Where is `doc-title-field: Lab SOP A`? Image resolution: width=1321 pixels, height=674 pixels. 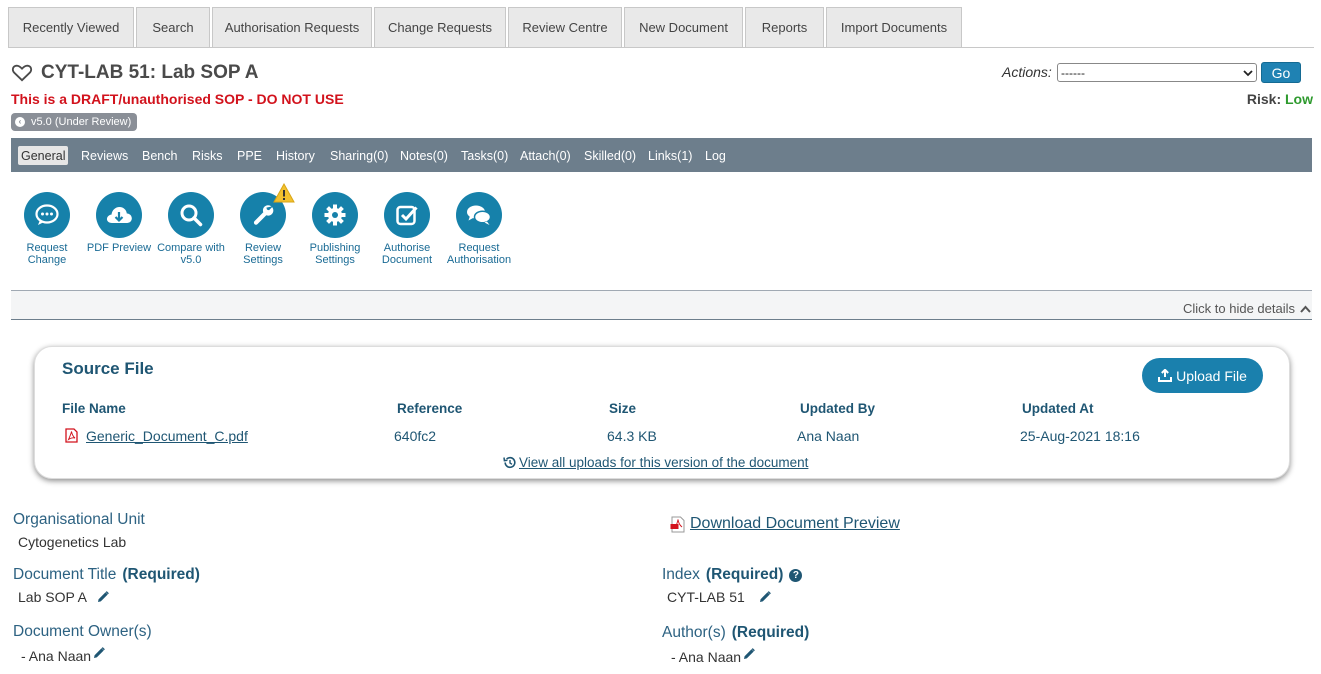
doc-title-field: Lab SOP A is located at coordinates (63, 597).